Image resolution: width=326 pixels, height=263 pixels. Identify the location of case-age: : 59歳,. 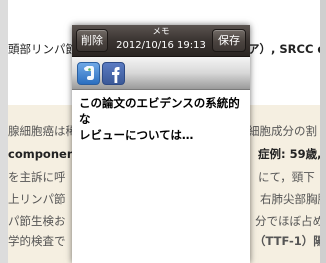
(300, 154).